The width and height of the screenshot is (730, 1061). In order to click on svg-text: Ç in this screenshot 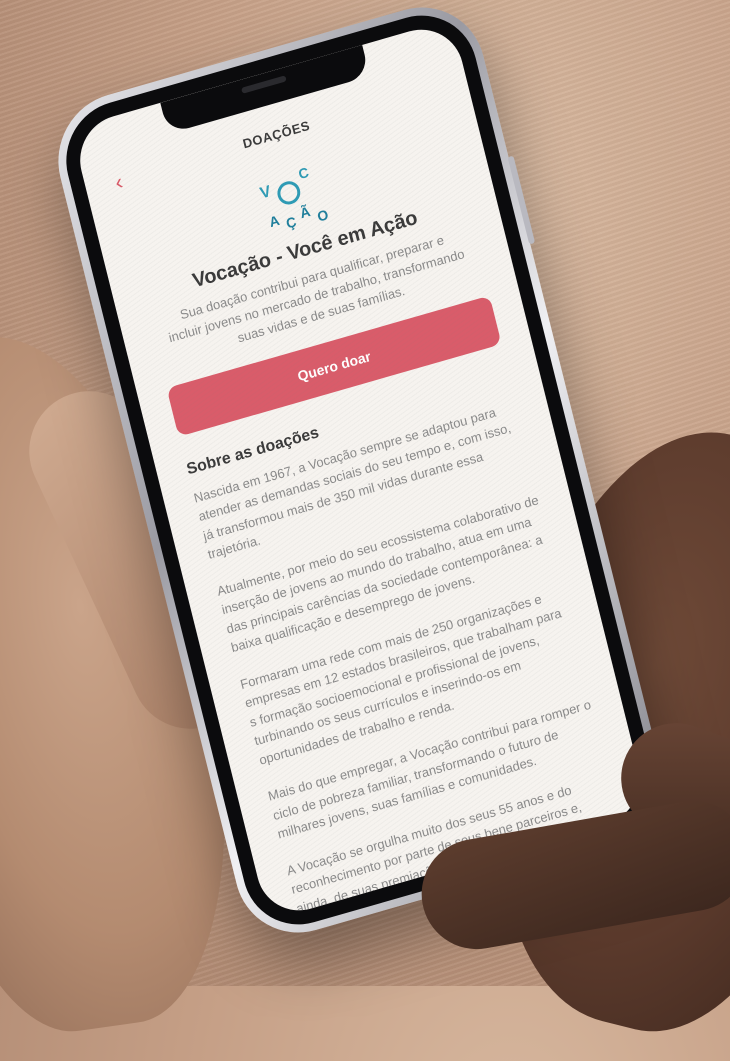, I will do `click(291, 222)`.